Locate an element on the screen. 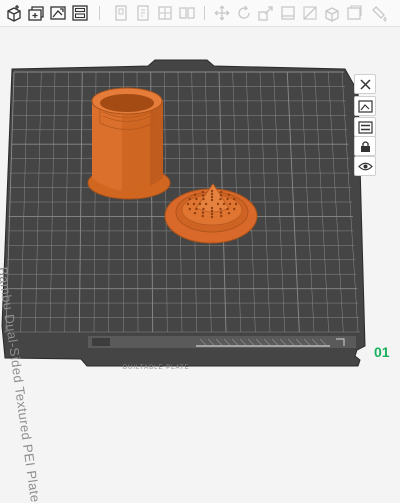  close-plate-icon is located at coordinates (365, 84).